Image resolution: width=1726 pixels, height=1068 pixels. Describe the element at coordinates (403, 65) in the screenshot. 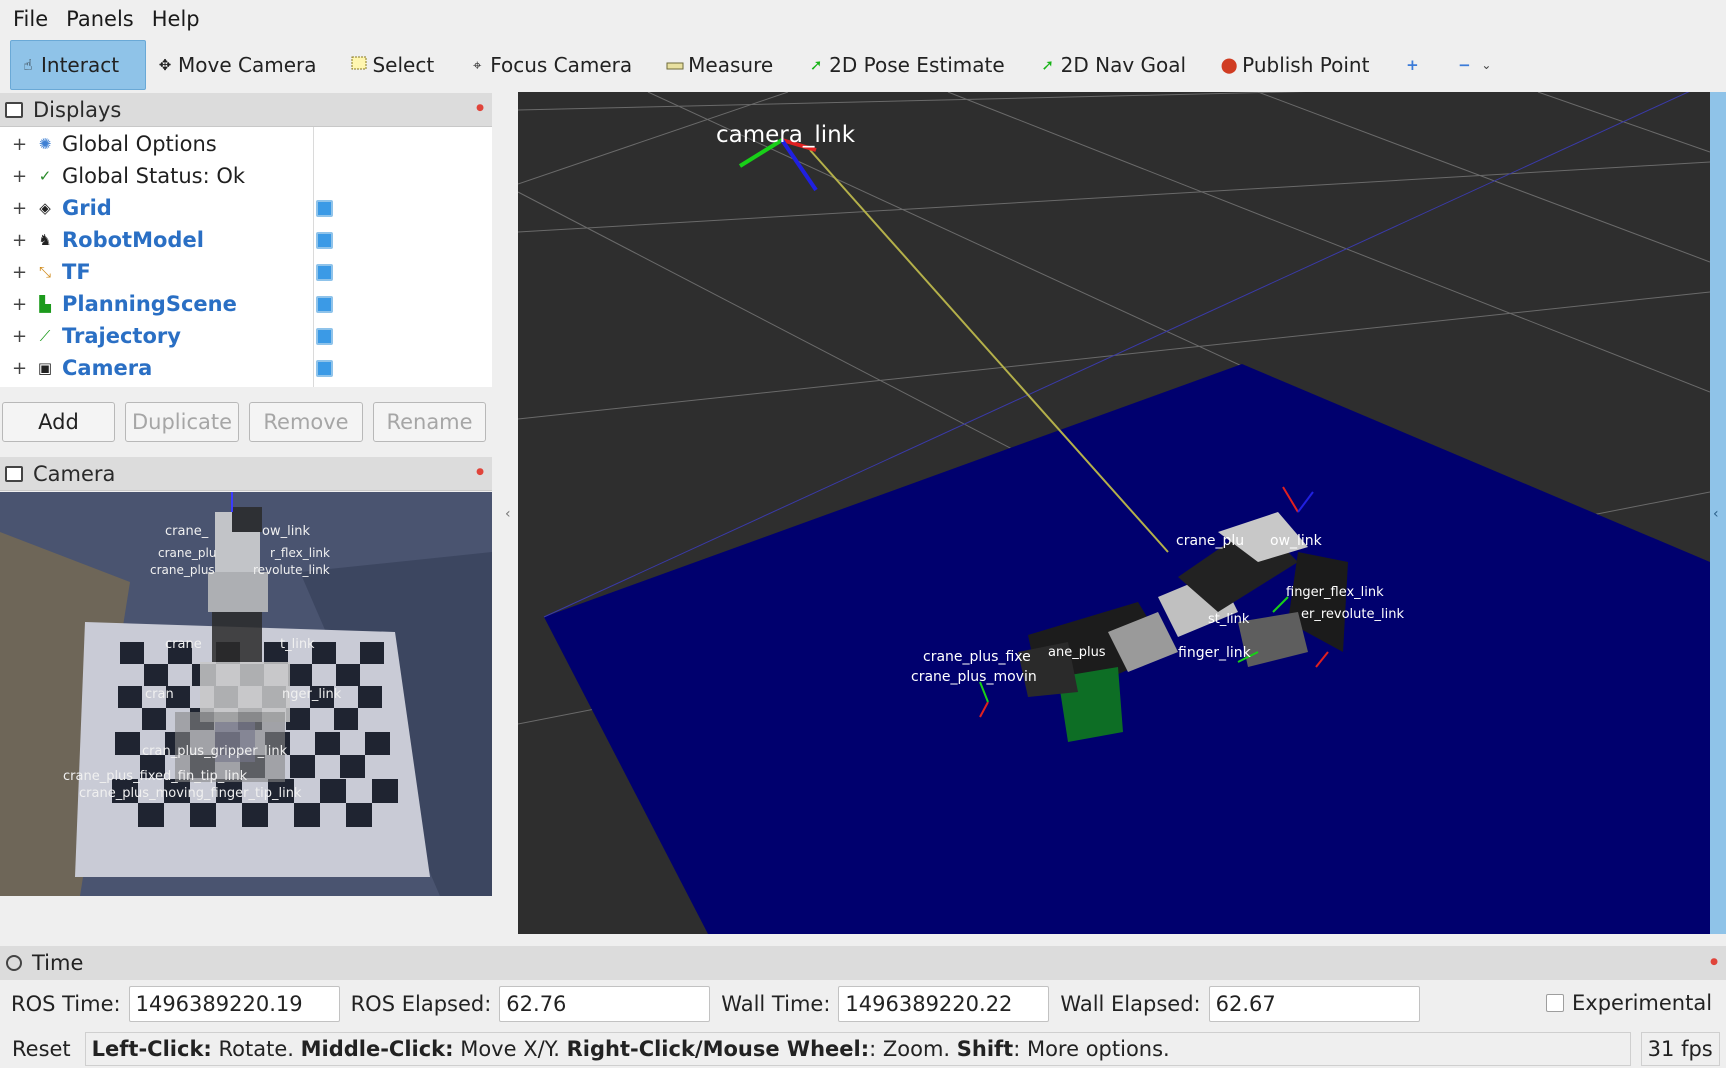

I see `select-label: Select` at that location.